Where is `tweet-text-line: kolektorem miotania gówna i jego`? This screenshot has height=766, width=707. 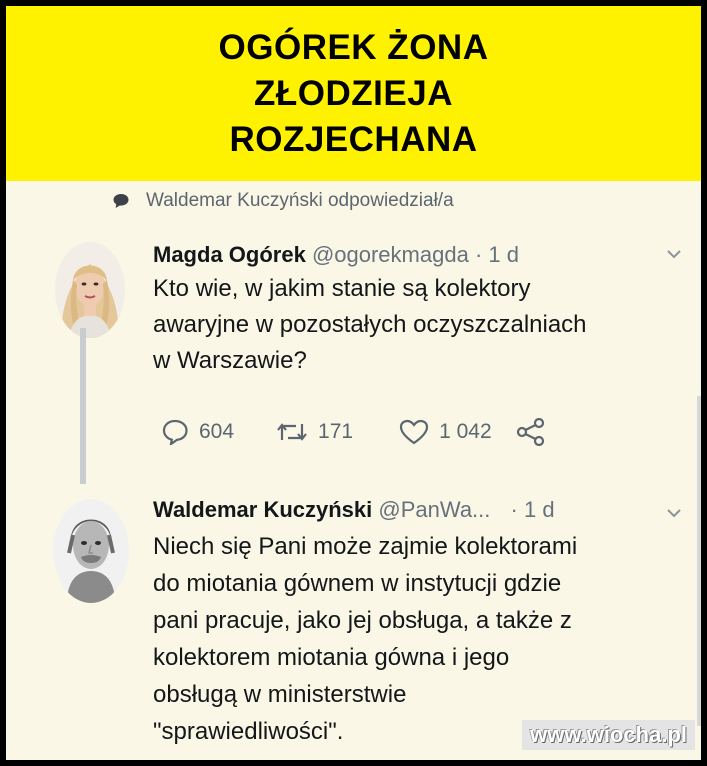 tweet-text-line: kolektorem miotania gówna i jego is located at coordinates (331, 657).